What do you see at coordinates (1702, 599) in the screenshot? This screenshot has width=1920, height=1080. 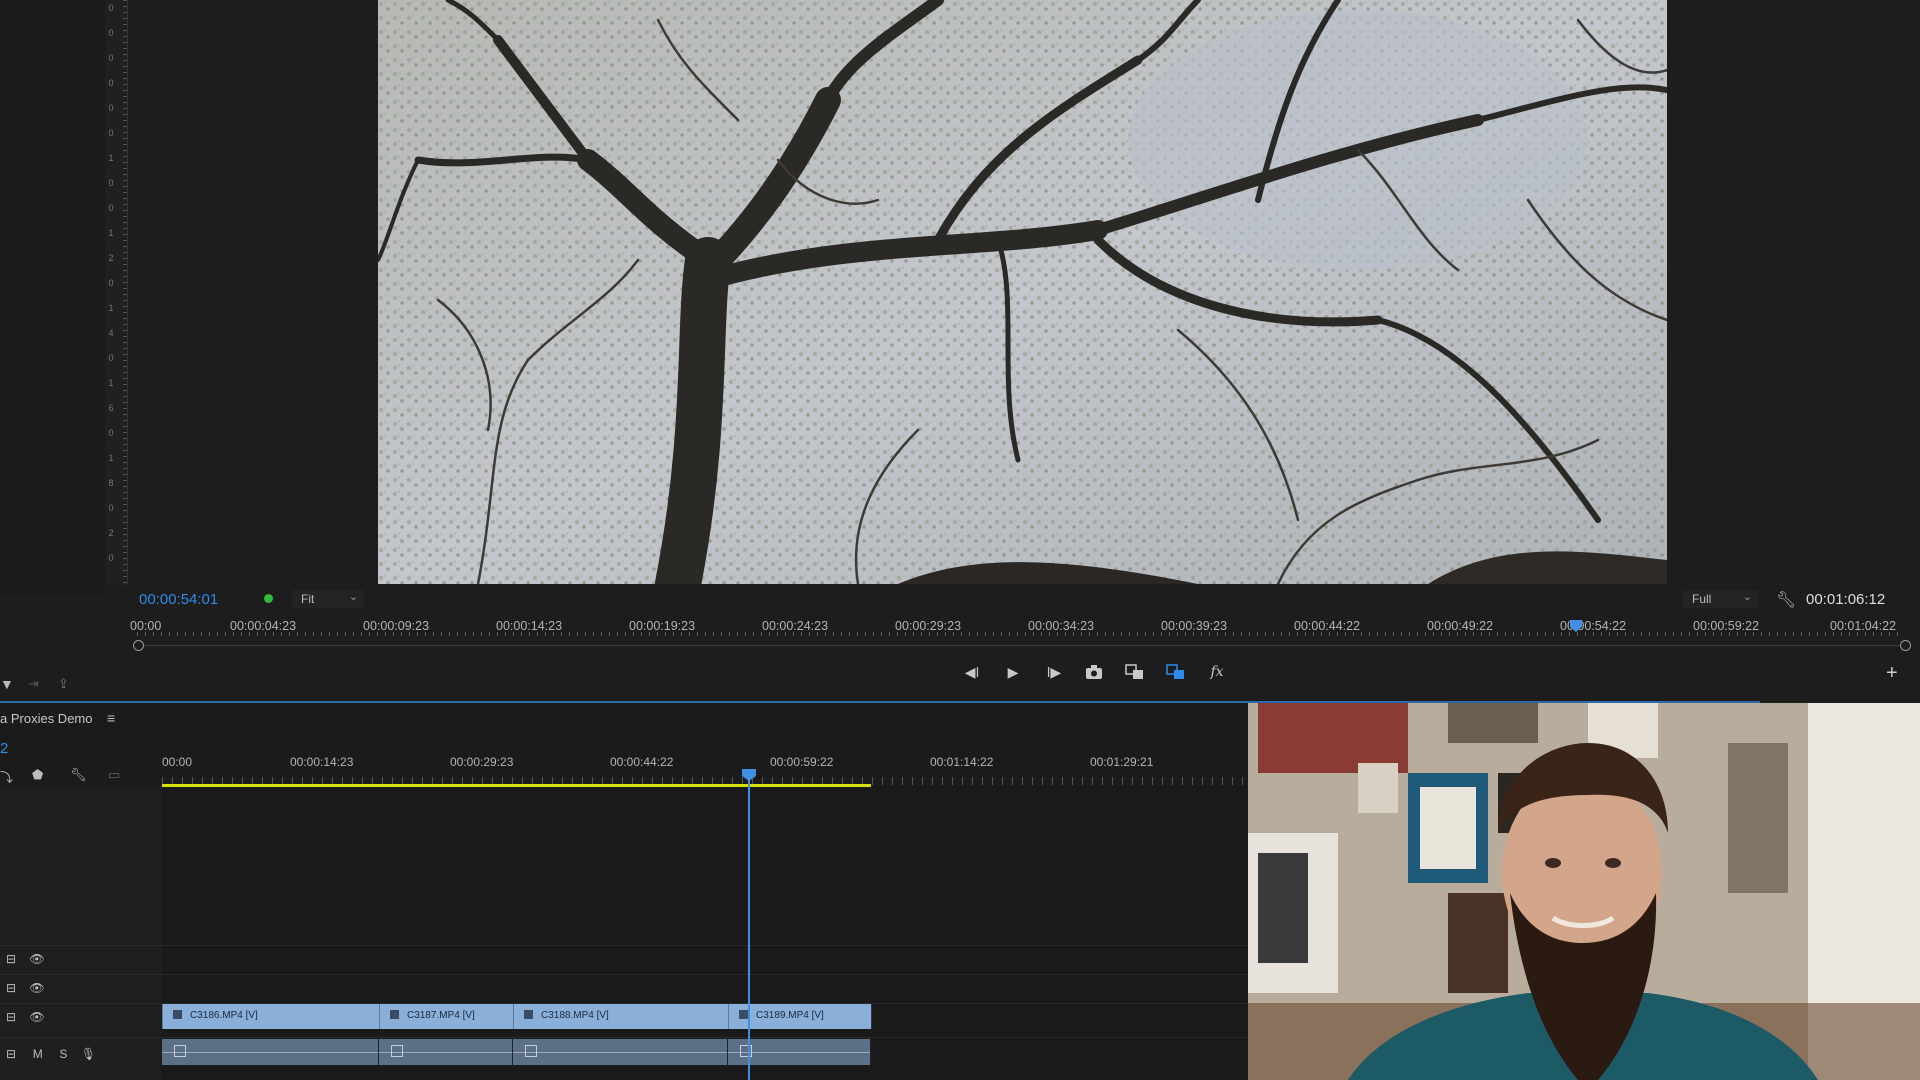 I see `playback-resolution-value: Full` at bounding box center [1702, 599].